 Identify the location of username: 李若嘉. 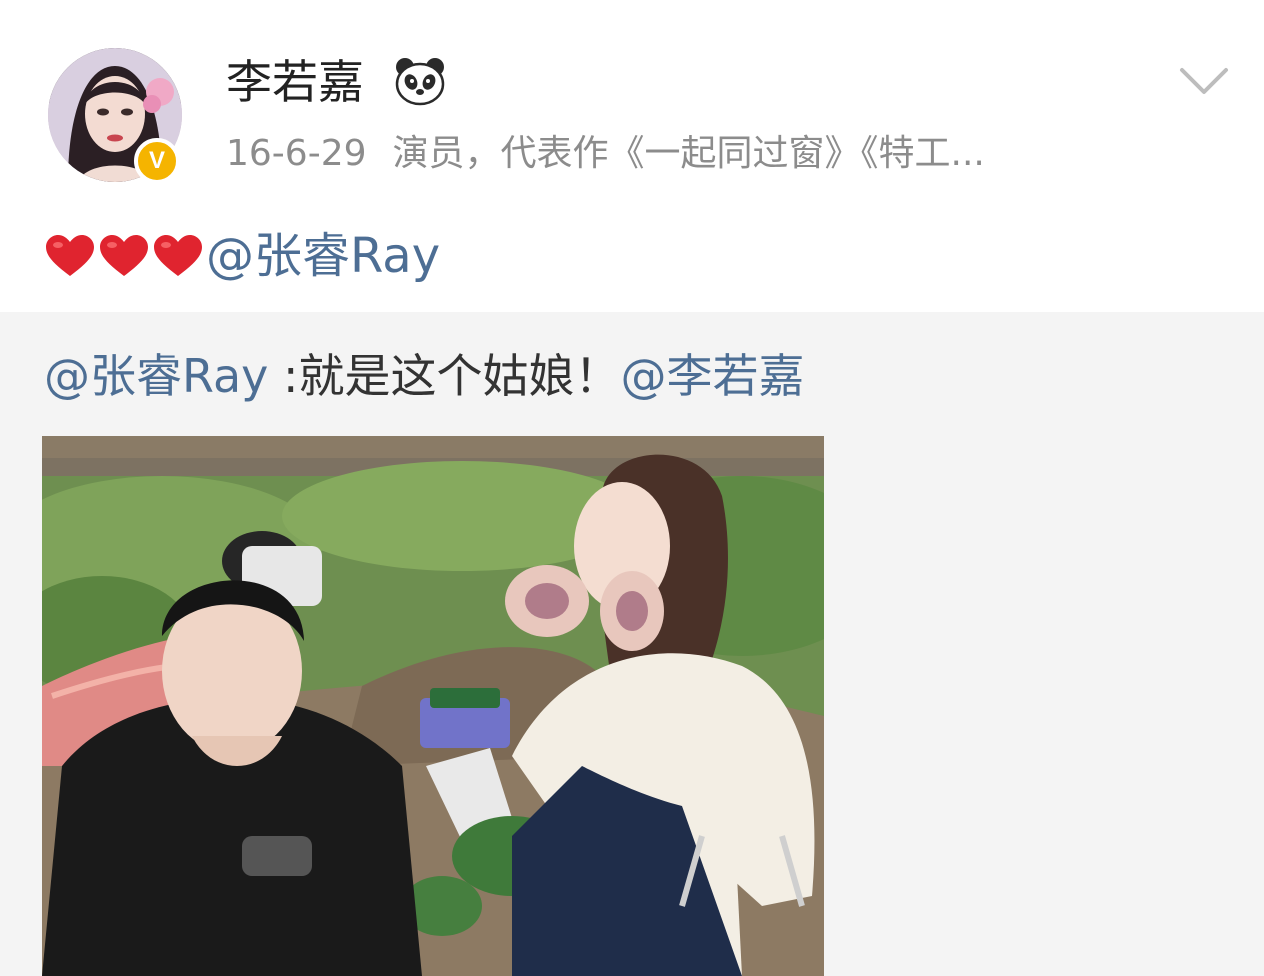
(295, 82).